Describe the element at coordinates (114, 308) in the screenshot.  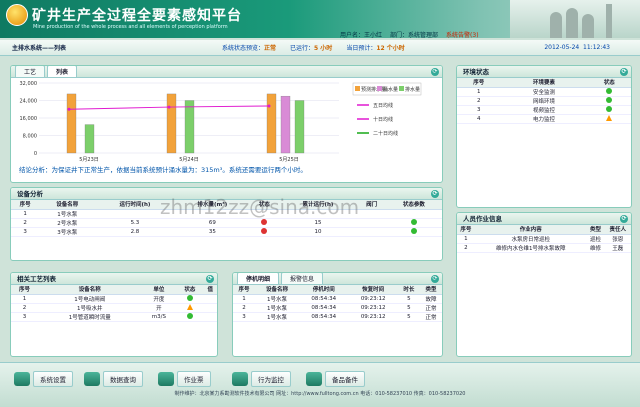
I see `table-row: 2 1号吸水井开` at that location.